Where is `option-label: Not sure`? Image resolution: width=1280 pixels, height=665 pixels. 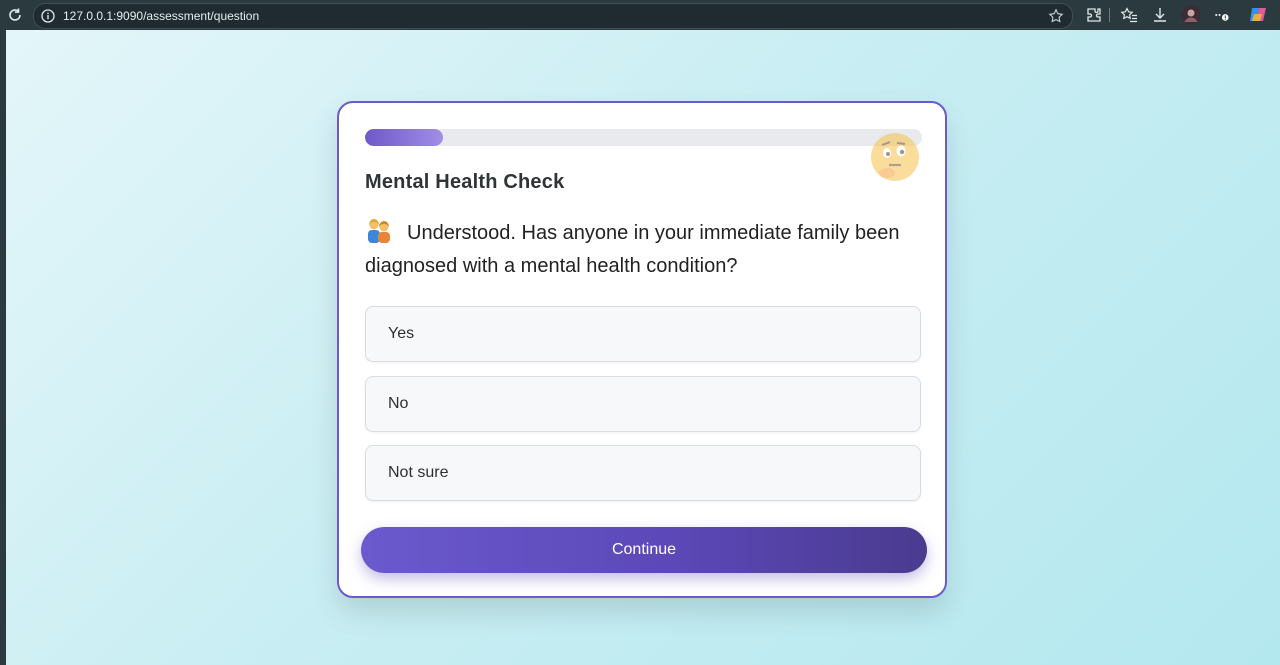 option-label: Not sure is located at coordinates (418, 472).